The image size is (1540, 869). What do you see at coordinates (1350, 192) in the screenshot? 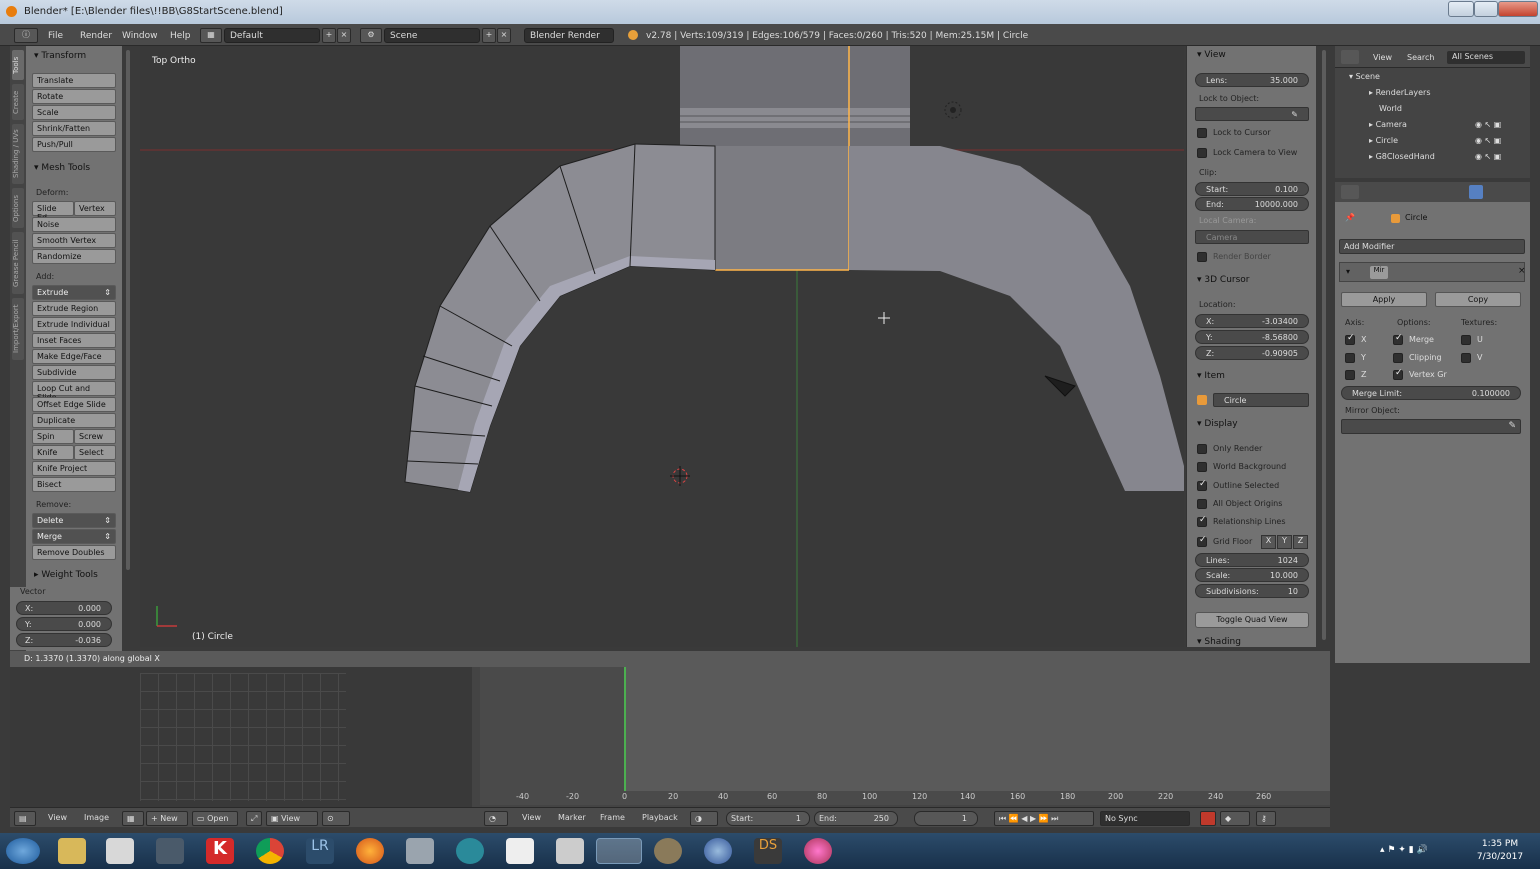
I see `properties-editor-icon` at bounding box center [1350, 192].